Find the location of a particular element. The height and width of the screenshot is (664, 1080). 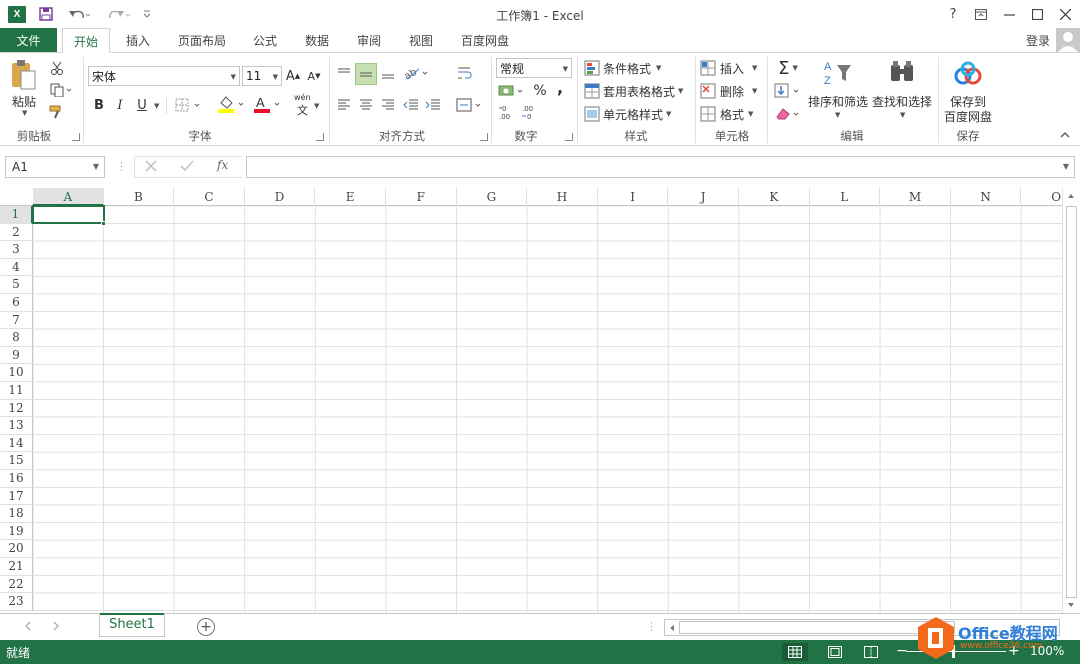

number-format-combobox: 常规 ▼ is located at coordinates (534, 68).